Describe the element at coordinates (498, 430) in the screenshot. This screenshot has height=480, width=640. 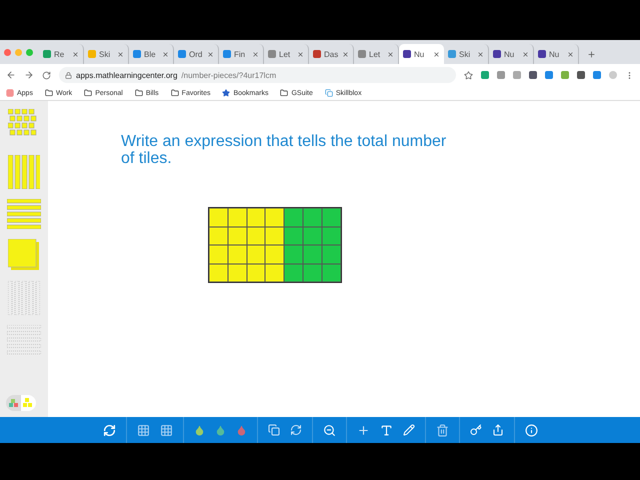
I see `share-icon` at that location.